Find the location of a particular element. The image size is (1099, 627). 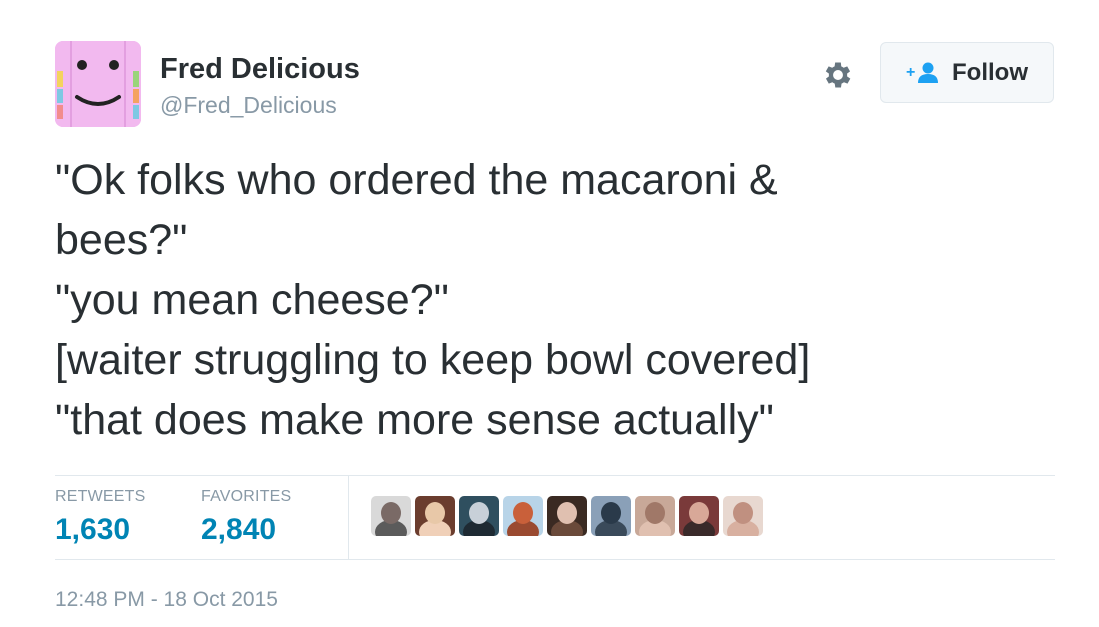

follow-button-label: Follow is located at coordinates (990, 72).